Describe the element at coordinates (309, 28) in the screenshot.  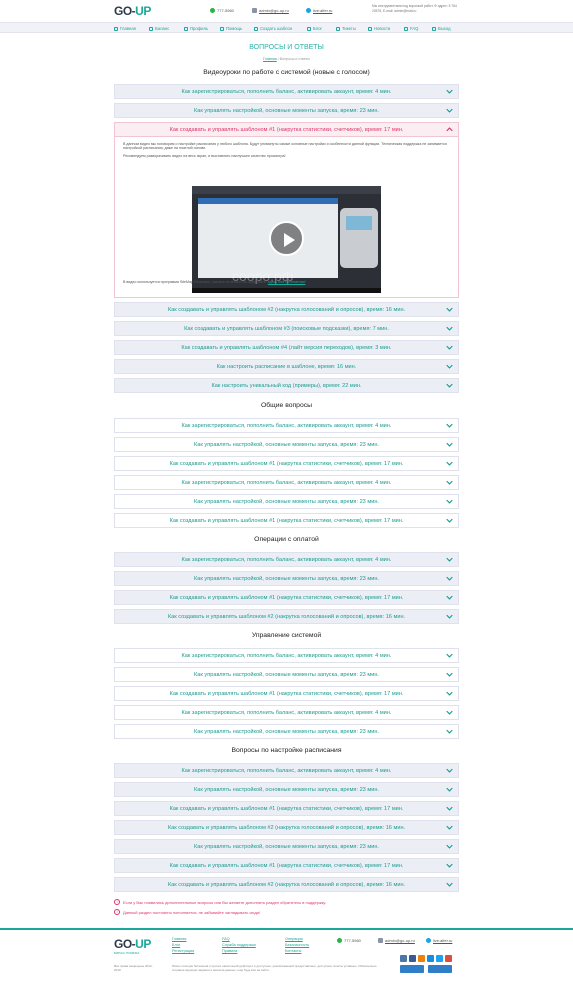
I see `blog-icon` at that location.